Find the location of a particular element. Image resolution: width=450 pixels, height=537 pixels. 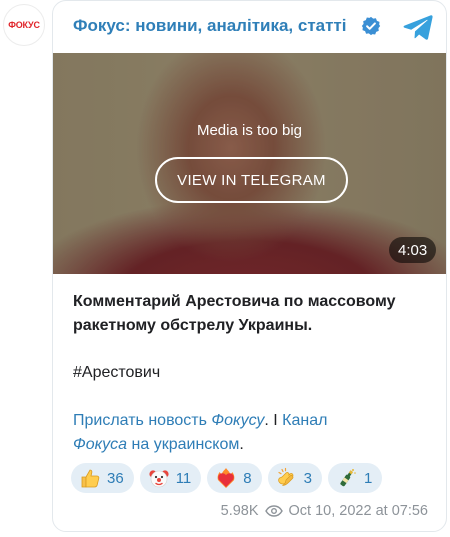

send-news-link-brand: Фокусу is located at coordinates (238, 420).